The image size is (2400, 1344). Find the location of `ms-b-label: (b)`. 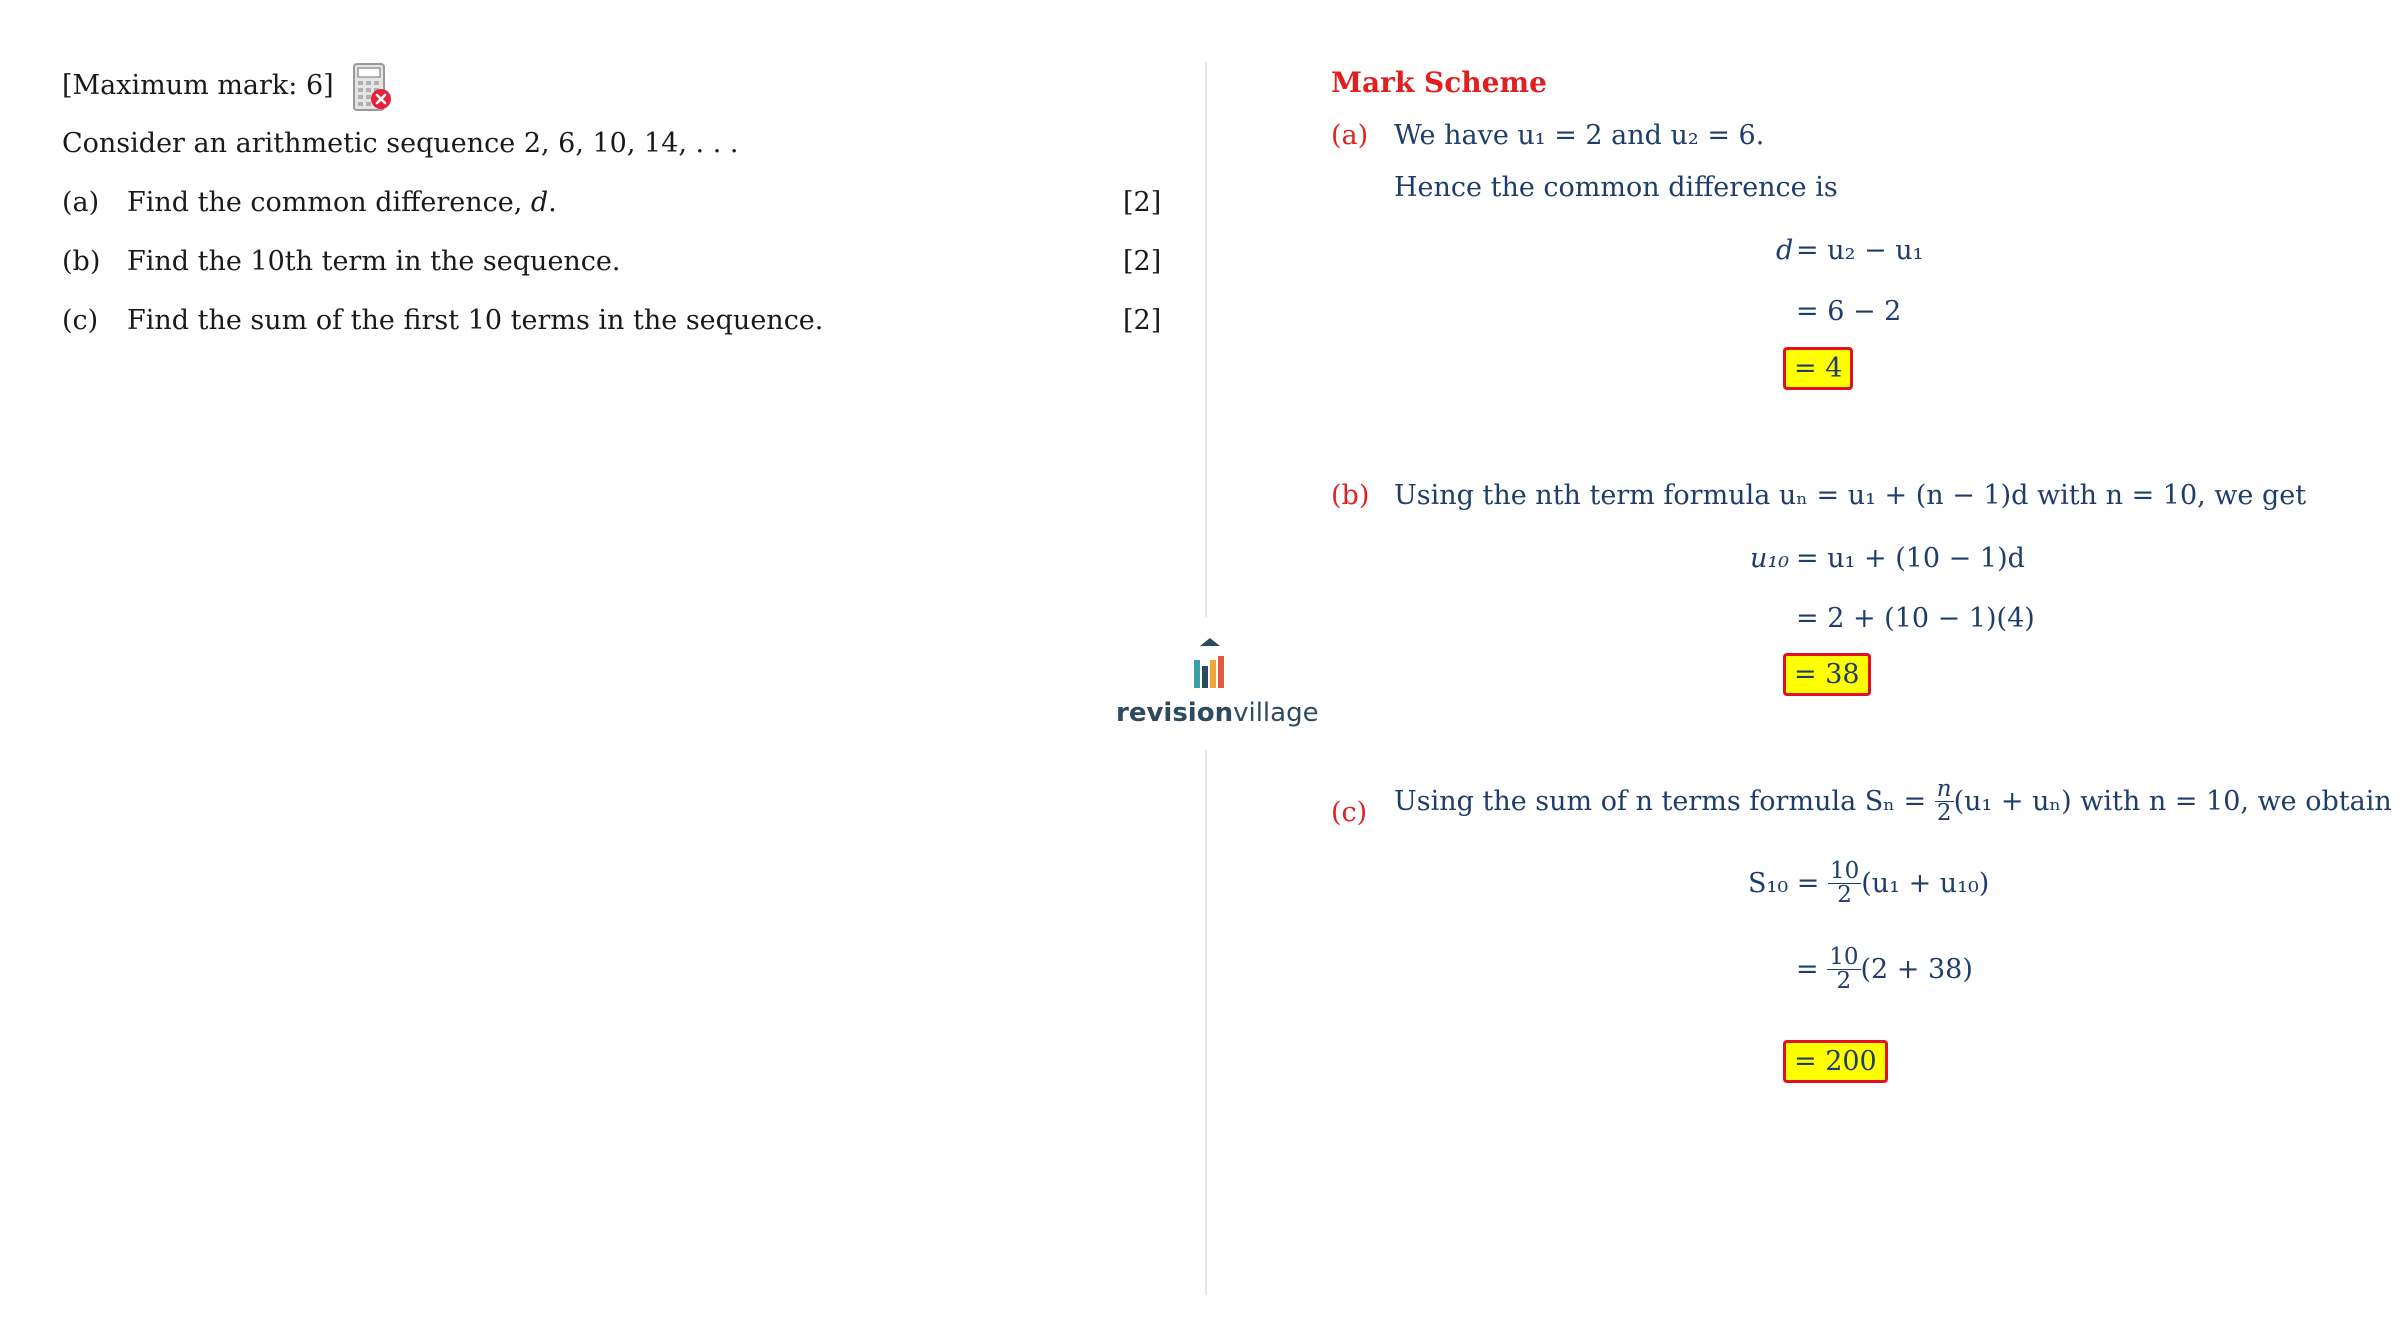

ms-b-label: (b) is located at coordinates (1350, 495).